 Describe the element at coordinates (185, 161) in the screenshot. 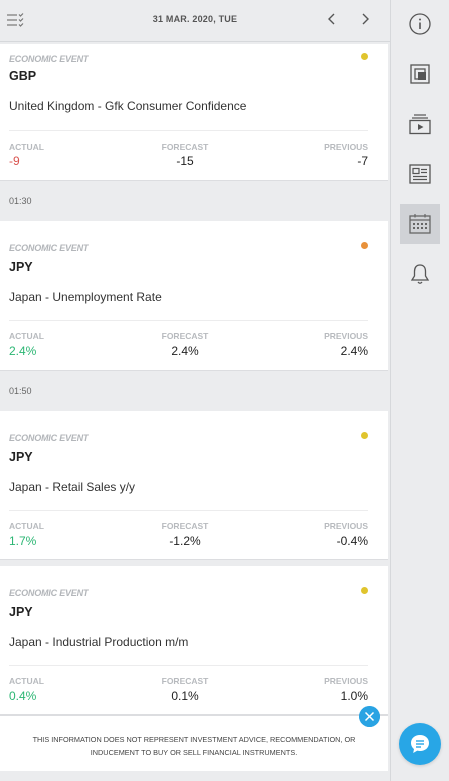

I see `forecast-value: -15` at that location.